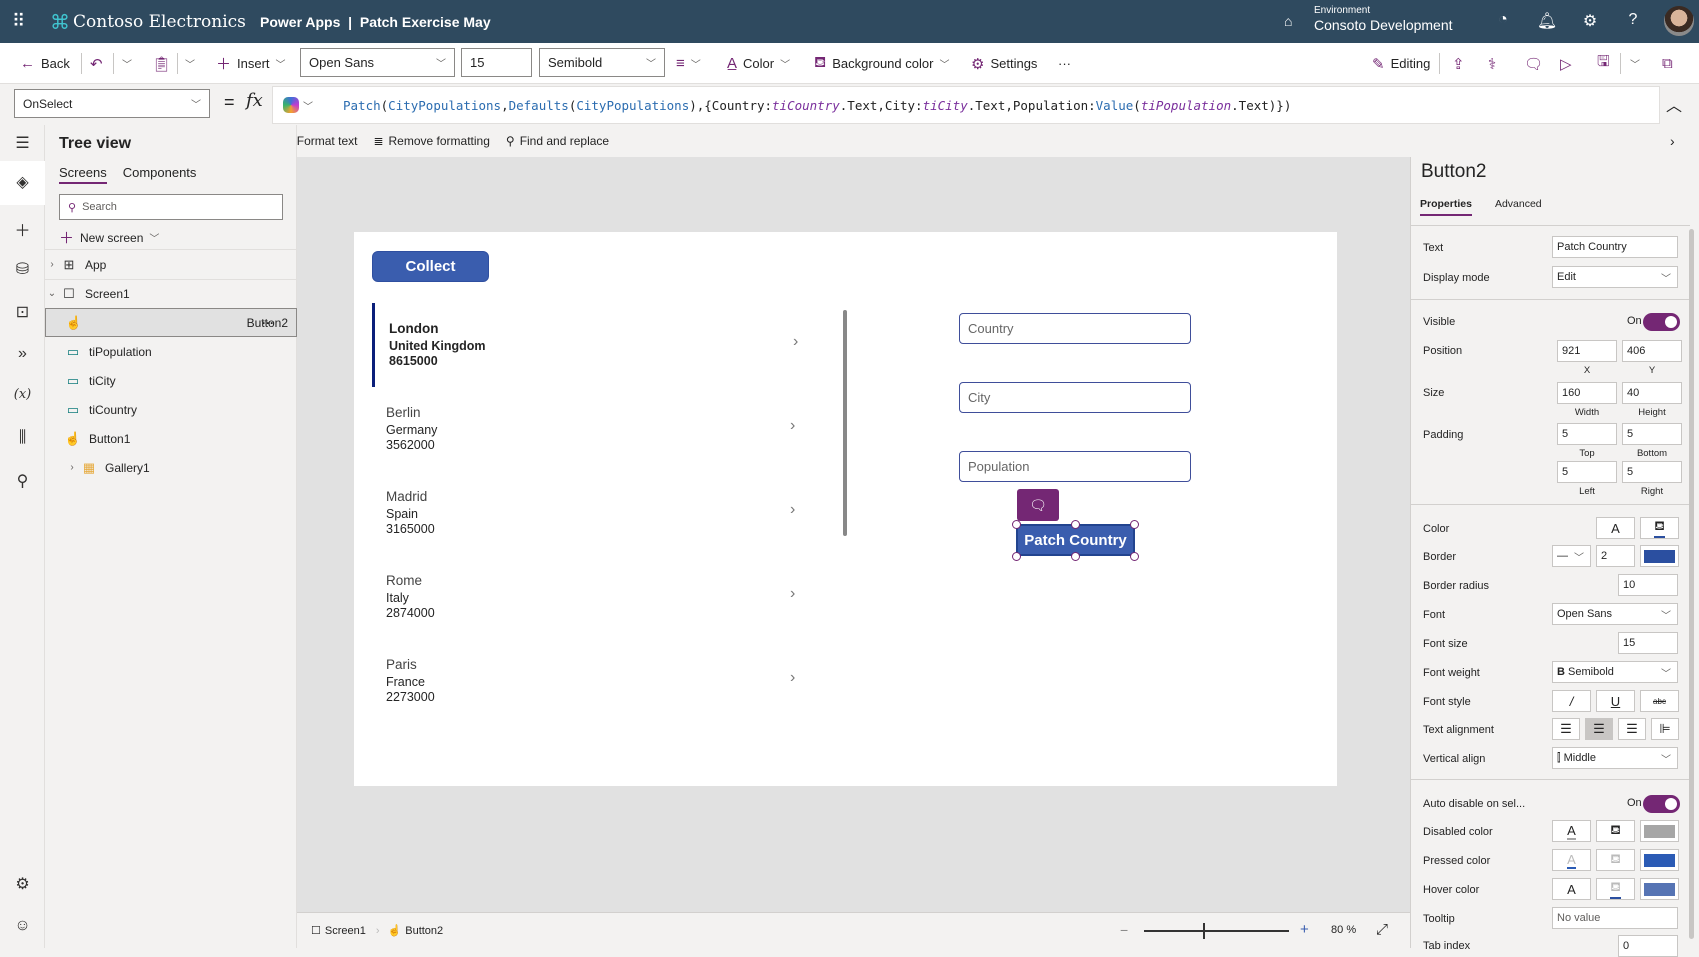  I want to click on power-automate-icon: », so click(22, 354).